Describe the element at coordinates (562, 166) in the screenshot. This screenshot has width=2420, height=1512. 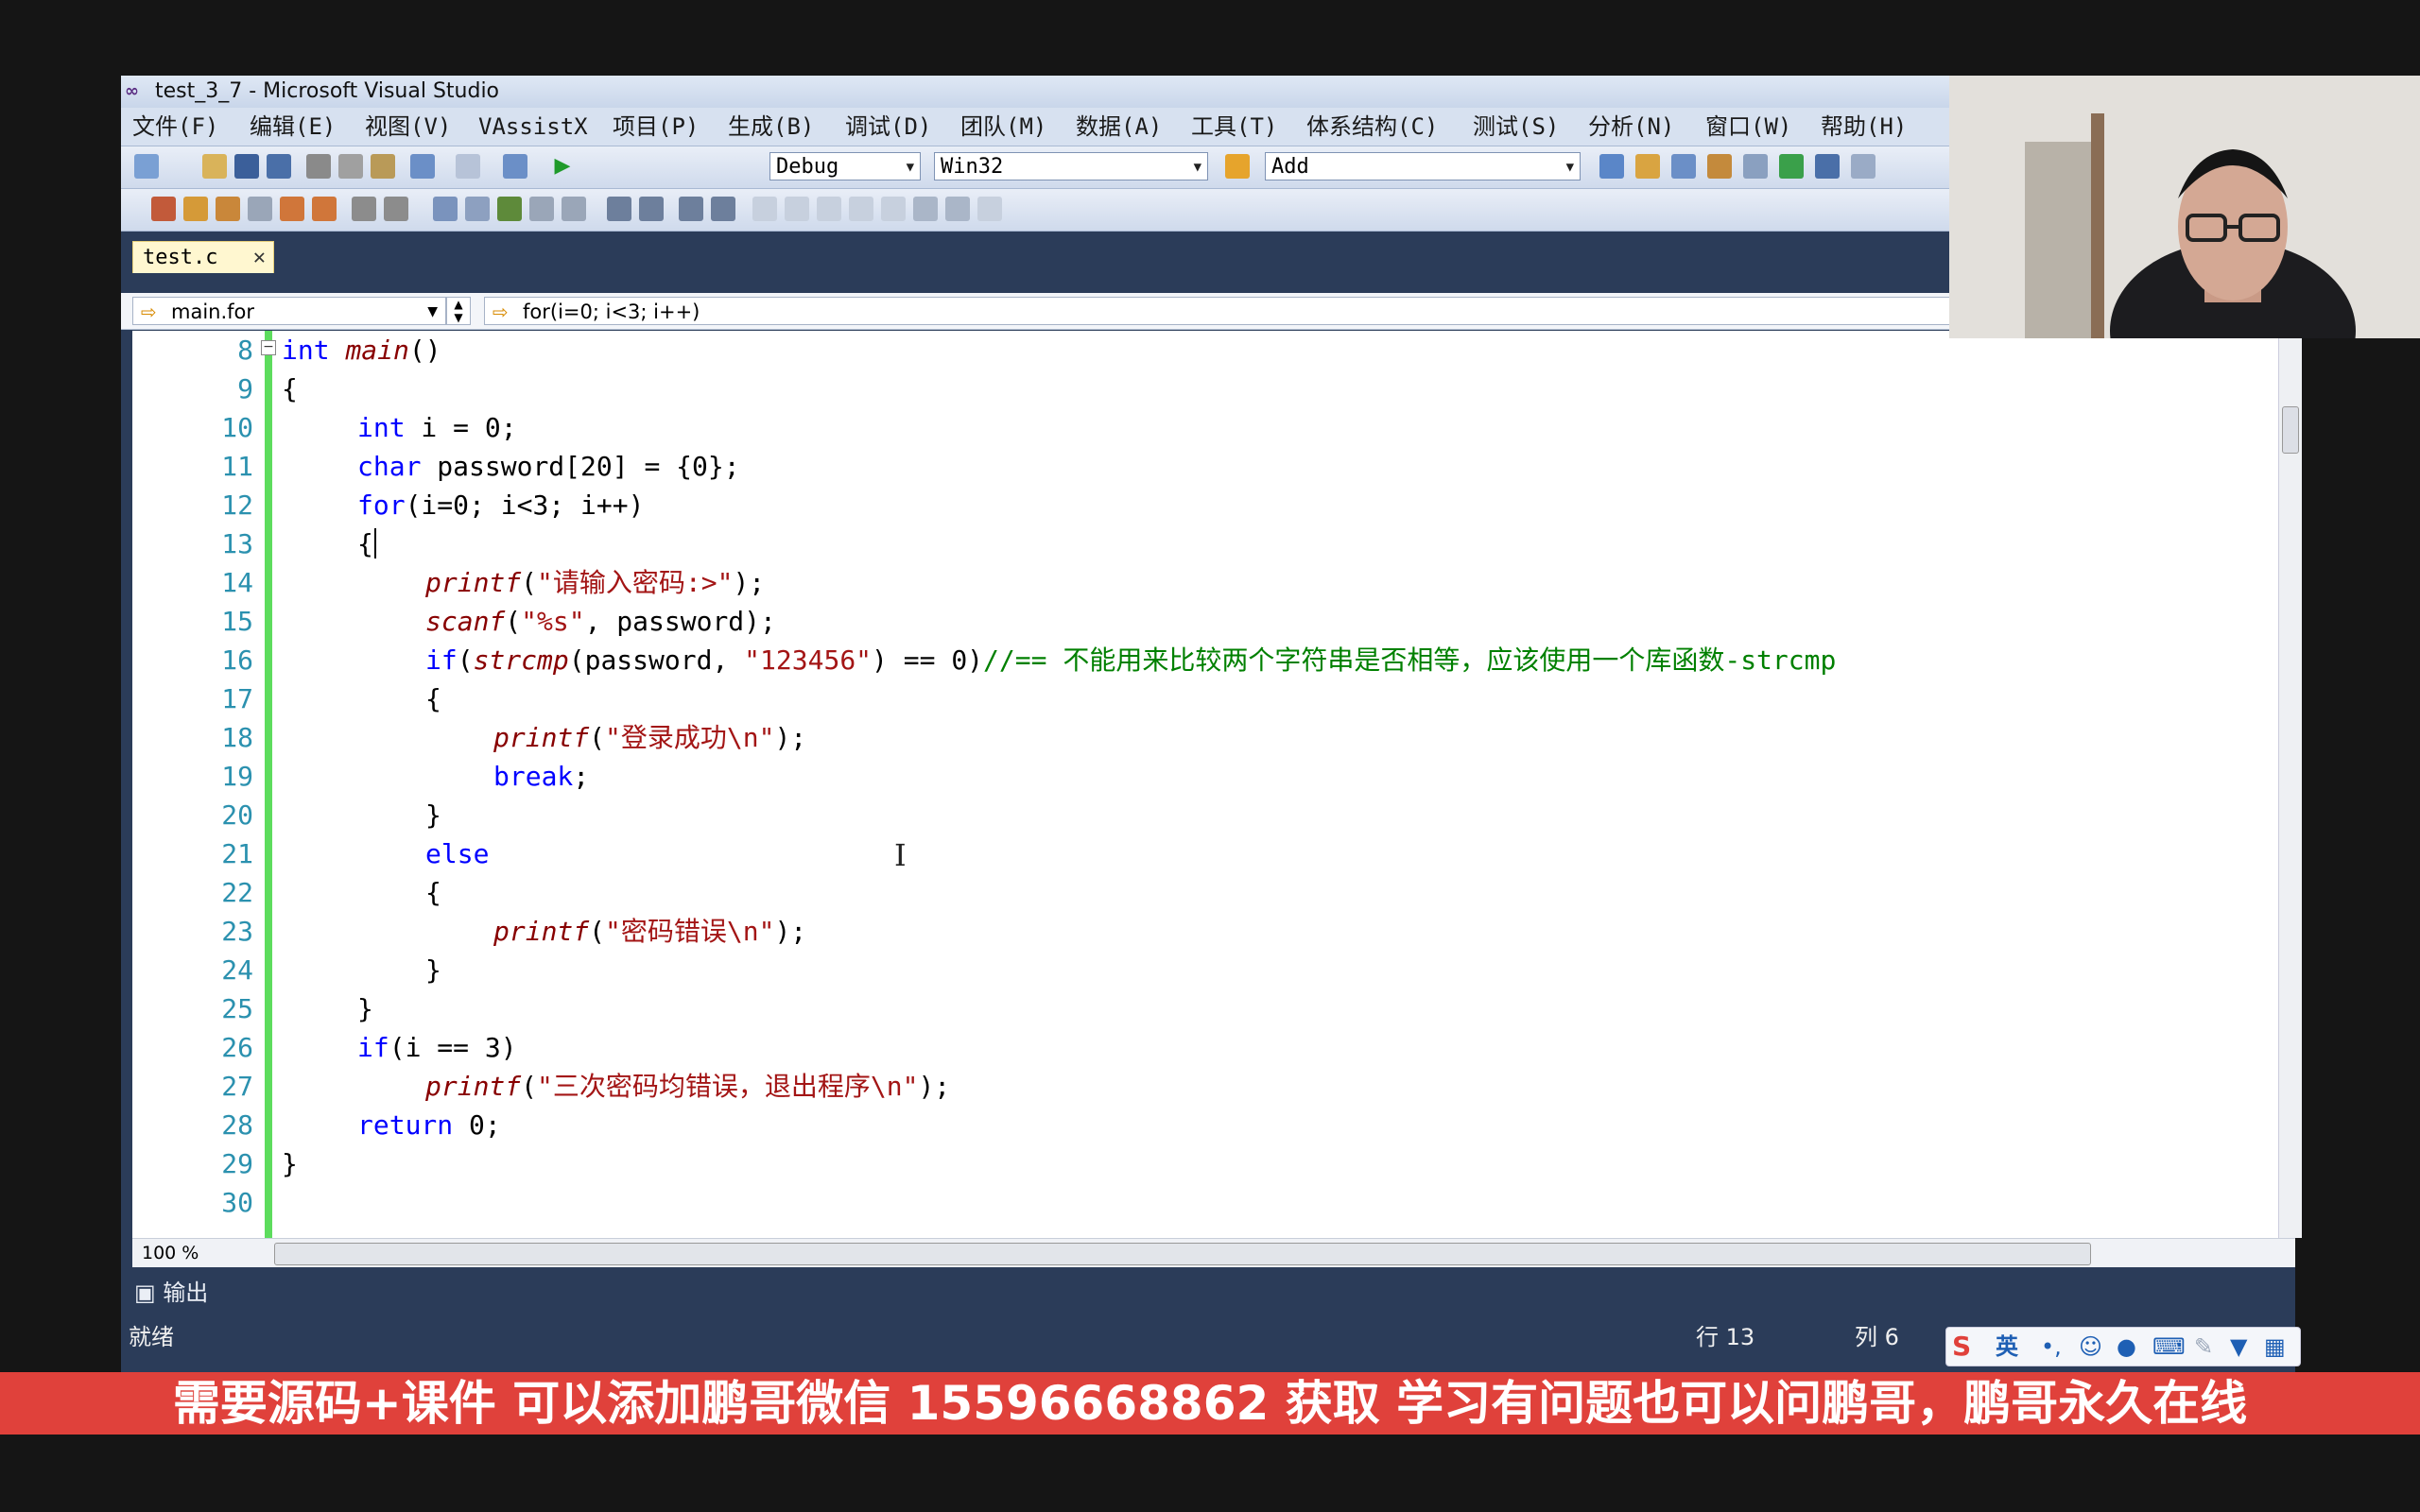
I see `start-debugging-icon: ▶` at that location.